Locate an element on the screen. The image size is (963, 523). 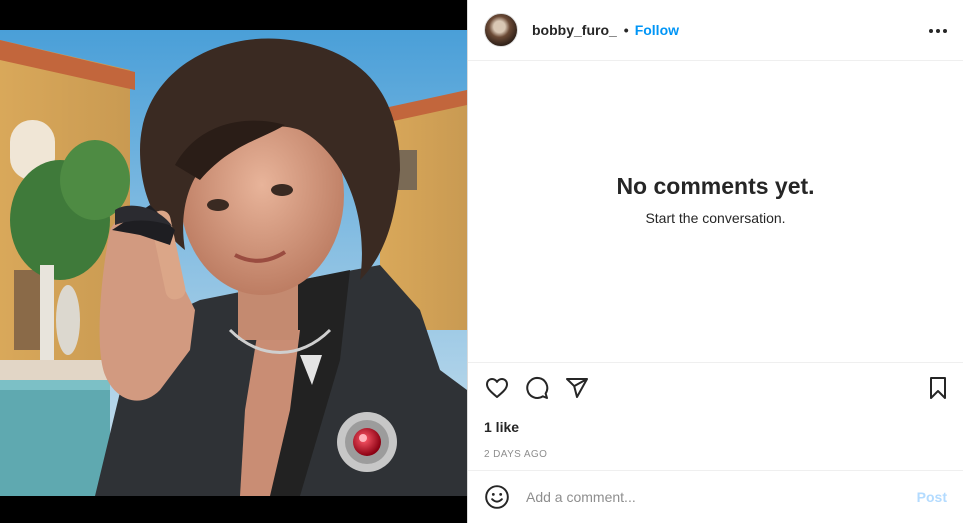
empty-comments-subtitle: Start the conversation. is located at coordinates (715, 218).